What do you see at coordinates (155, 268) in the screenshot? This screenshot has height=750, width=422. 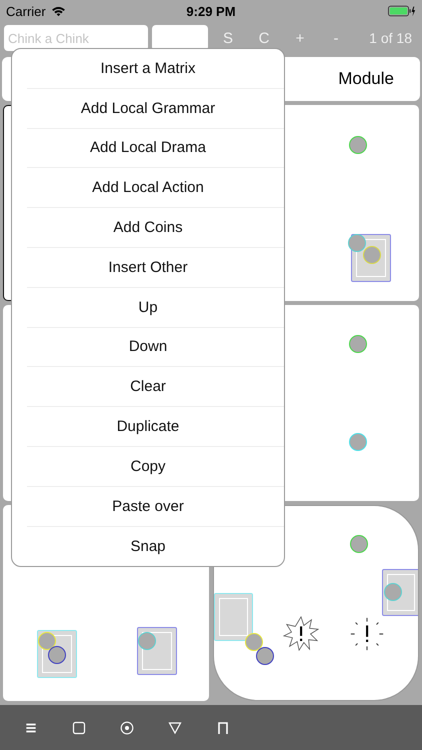 I see `menu-item: Insert Other` at bounding box center [155, 268].